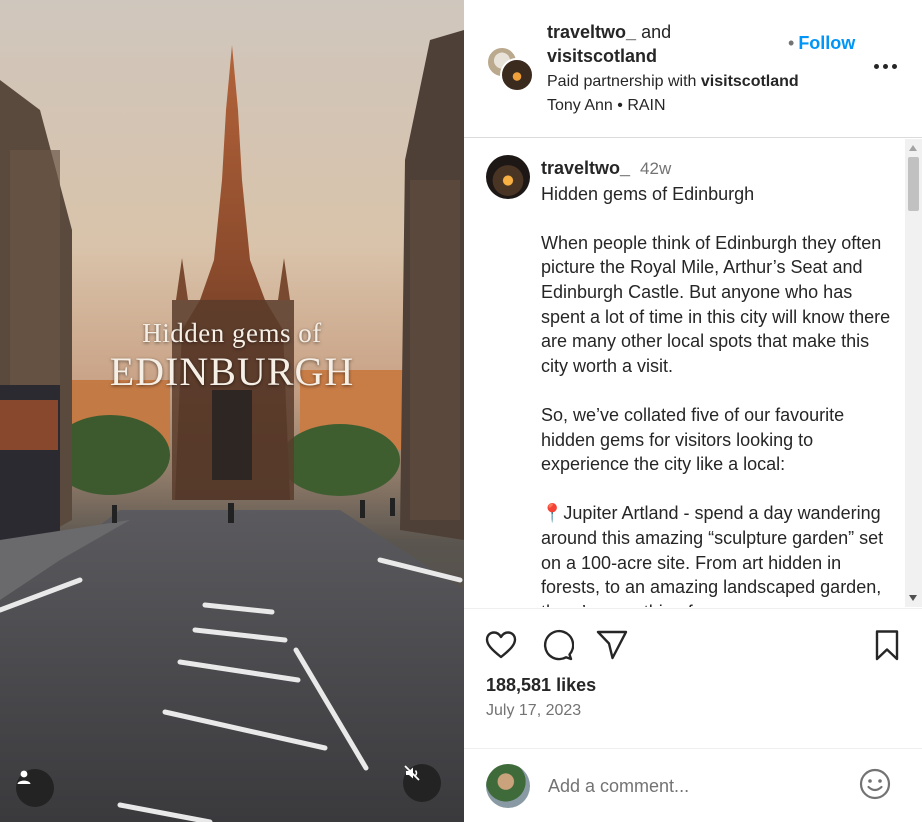 The image size is (922, 822). What do you see at coordinates (673, 106) in the screenshot?
I see `audio-track-link: Tony Ann • RAIN` at bounding box center [673, 106].